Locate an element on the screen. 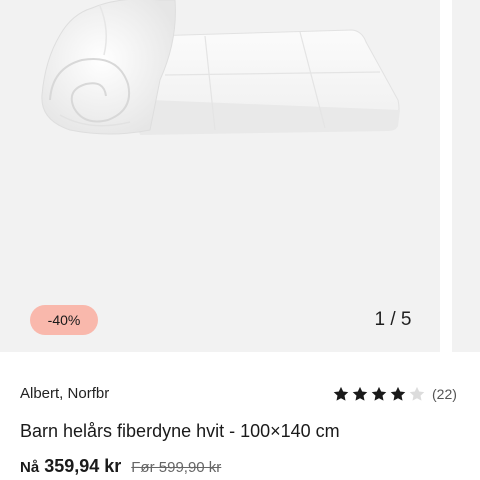 This screenshot has height=480, width=480. product-brand: Albert, Norfbr is located at coordinates (64, 394).